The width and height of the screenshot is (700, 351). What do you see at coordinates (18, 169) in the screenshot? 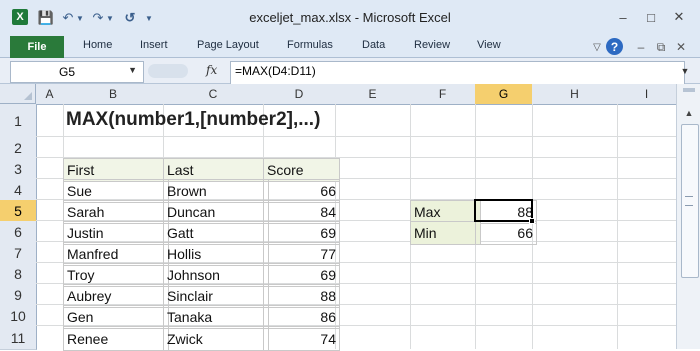
I see `row-header-3: 3` at bounding box center [18, 169].